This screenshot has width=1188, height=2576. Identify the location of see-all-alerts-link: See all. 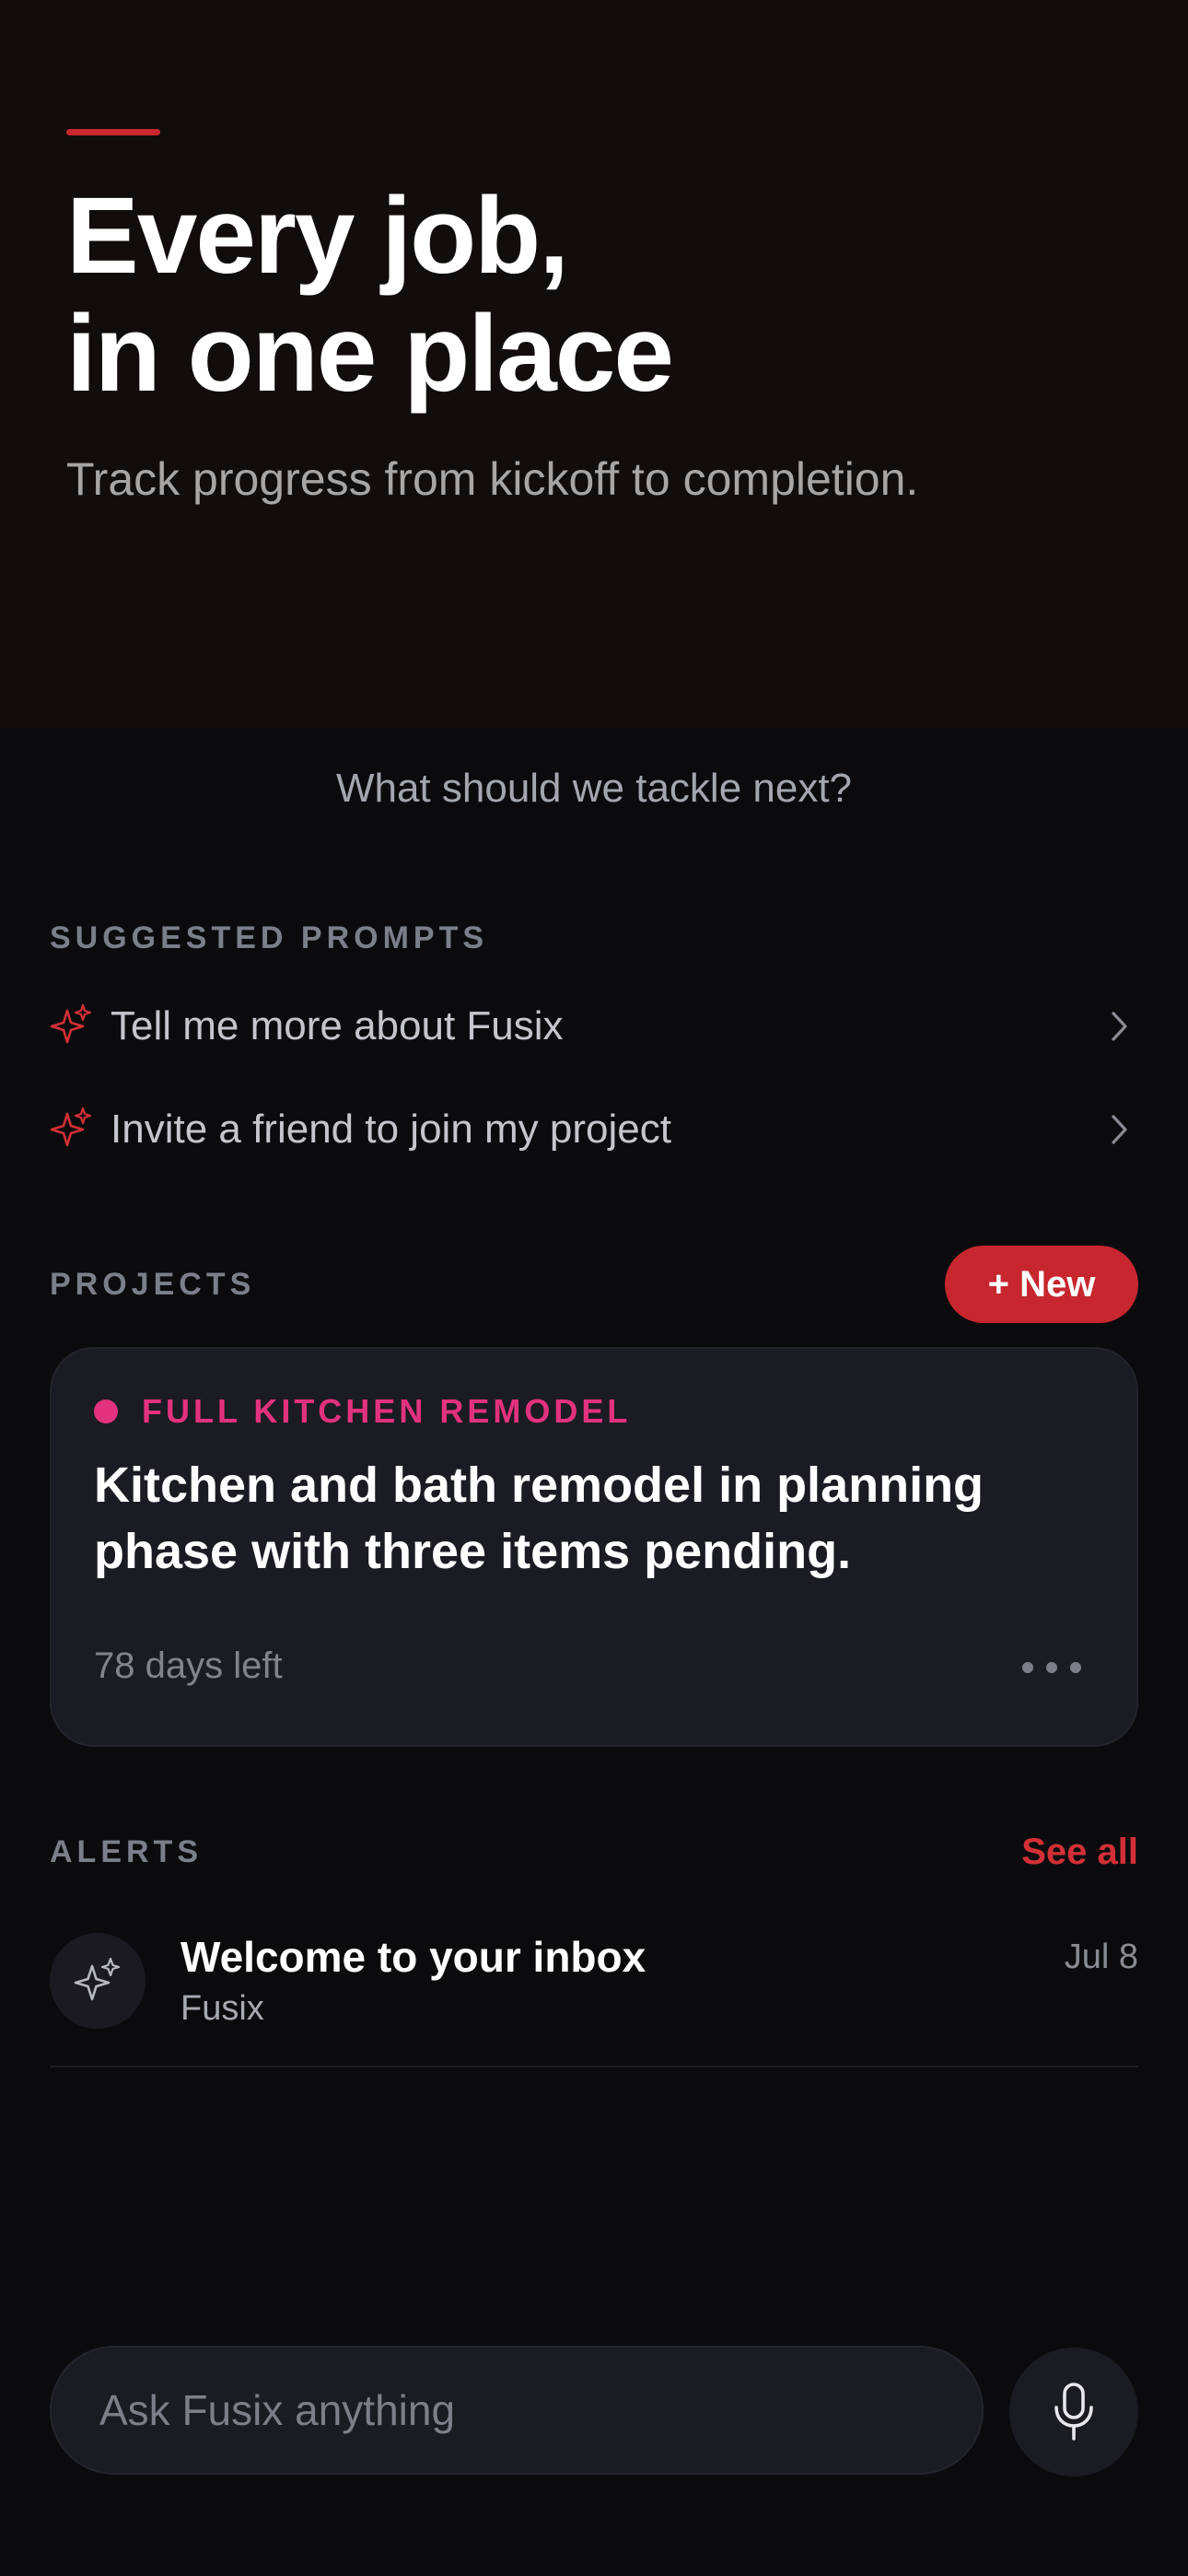
(1066, 1852).